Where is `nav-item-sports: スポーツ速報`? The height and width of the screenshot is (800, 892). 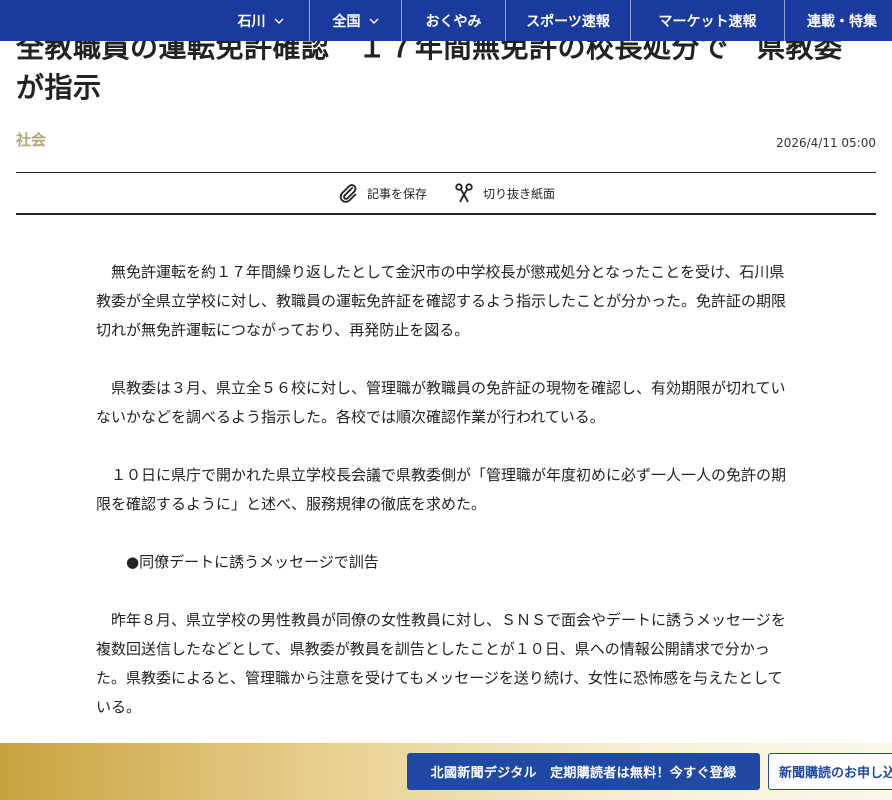 nav-item-sports: スポーツ速報 is located at coordinates (567, 20).